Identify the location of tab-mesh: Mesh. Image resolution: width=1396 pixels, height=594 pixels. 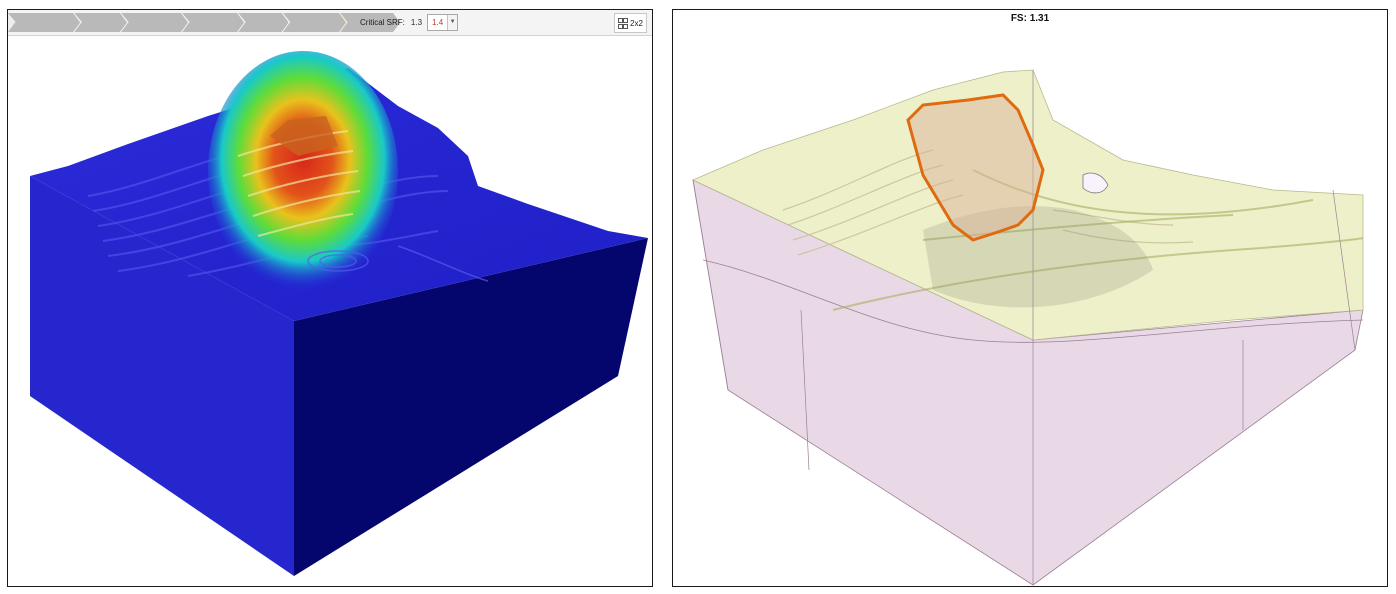
(263, 22).